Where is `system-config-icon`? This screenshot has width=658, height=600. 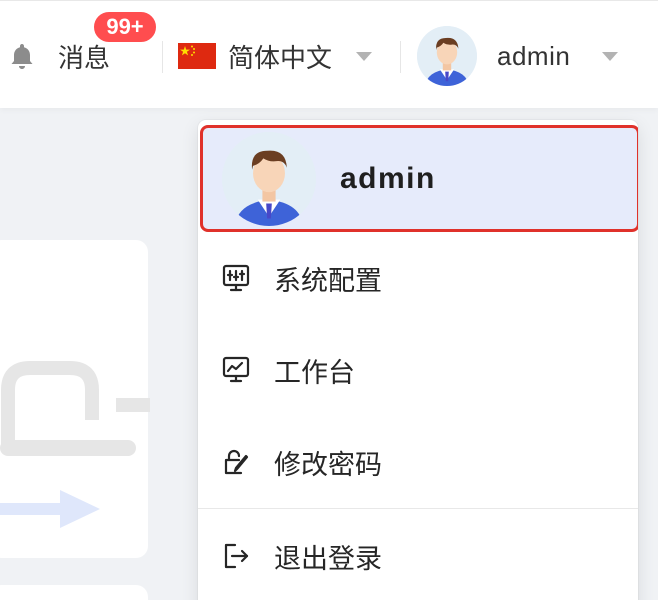 system-config-icon is located at coordinates (236, 278).